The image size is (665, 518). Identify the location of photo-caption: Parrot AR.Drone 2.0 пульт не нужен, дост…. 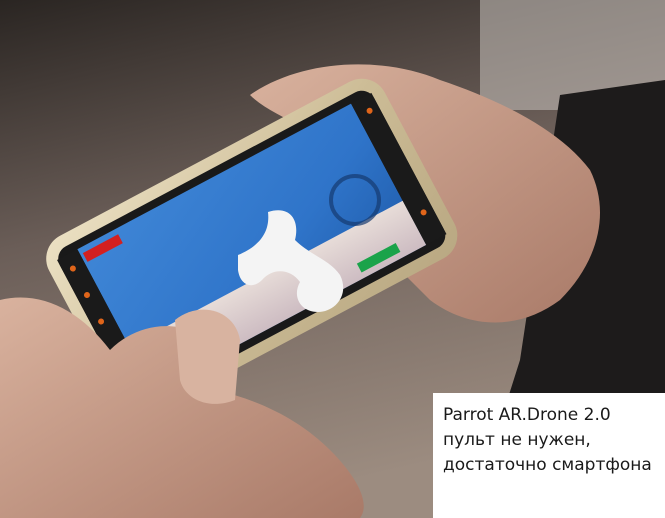
(549, 455).